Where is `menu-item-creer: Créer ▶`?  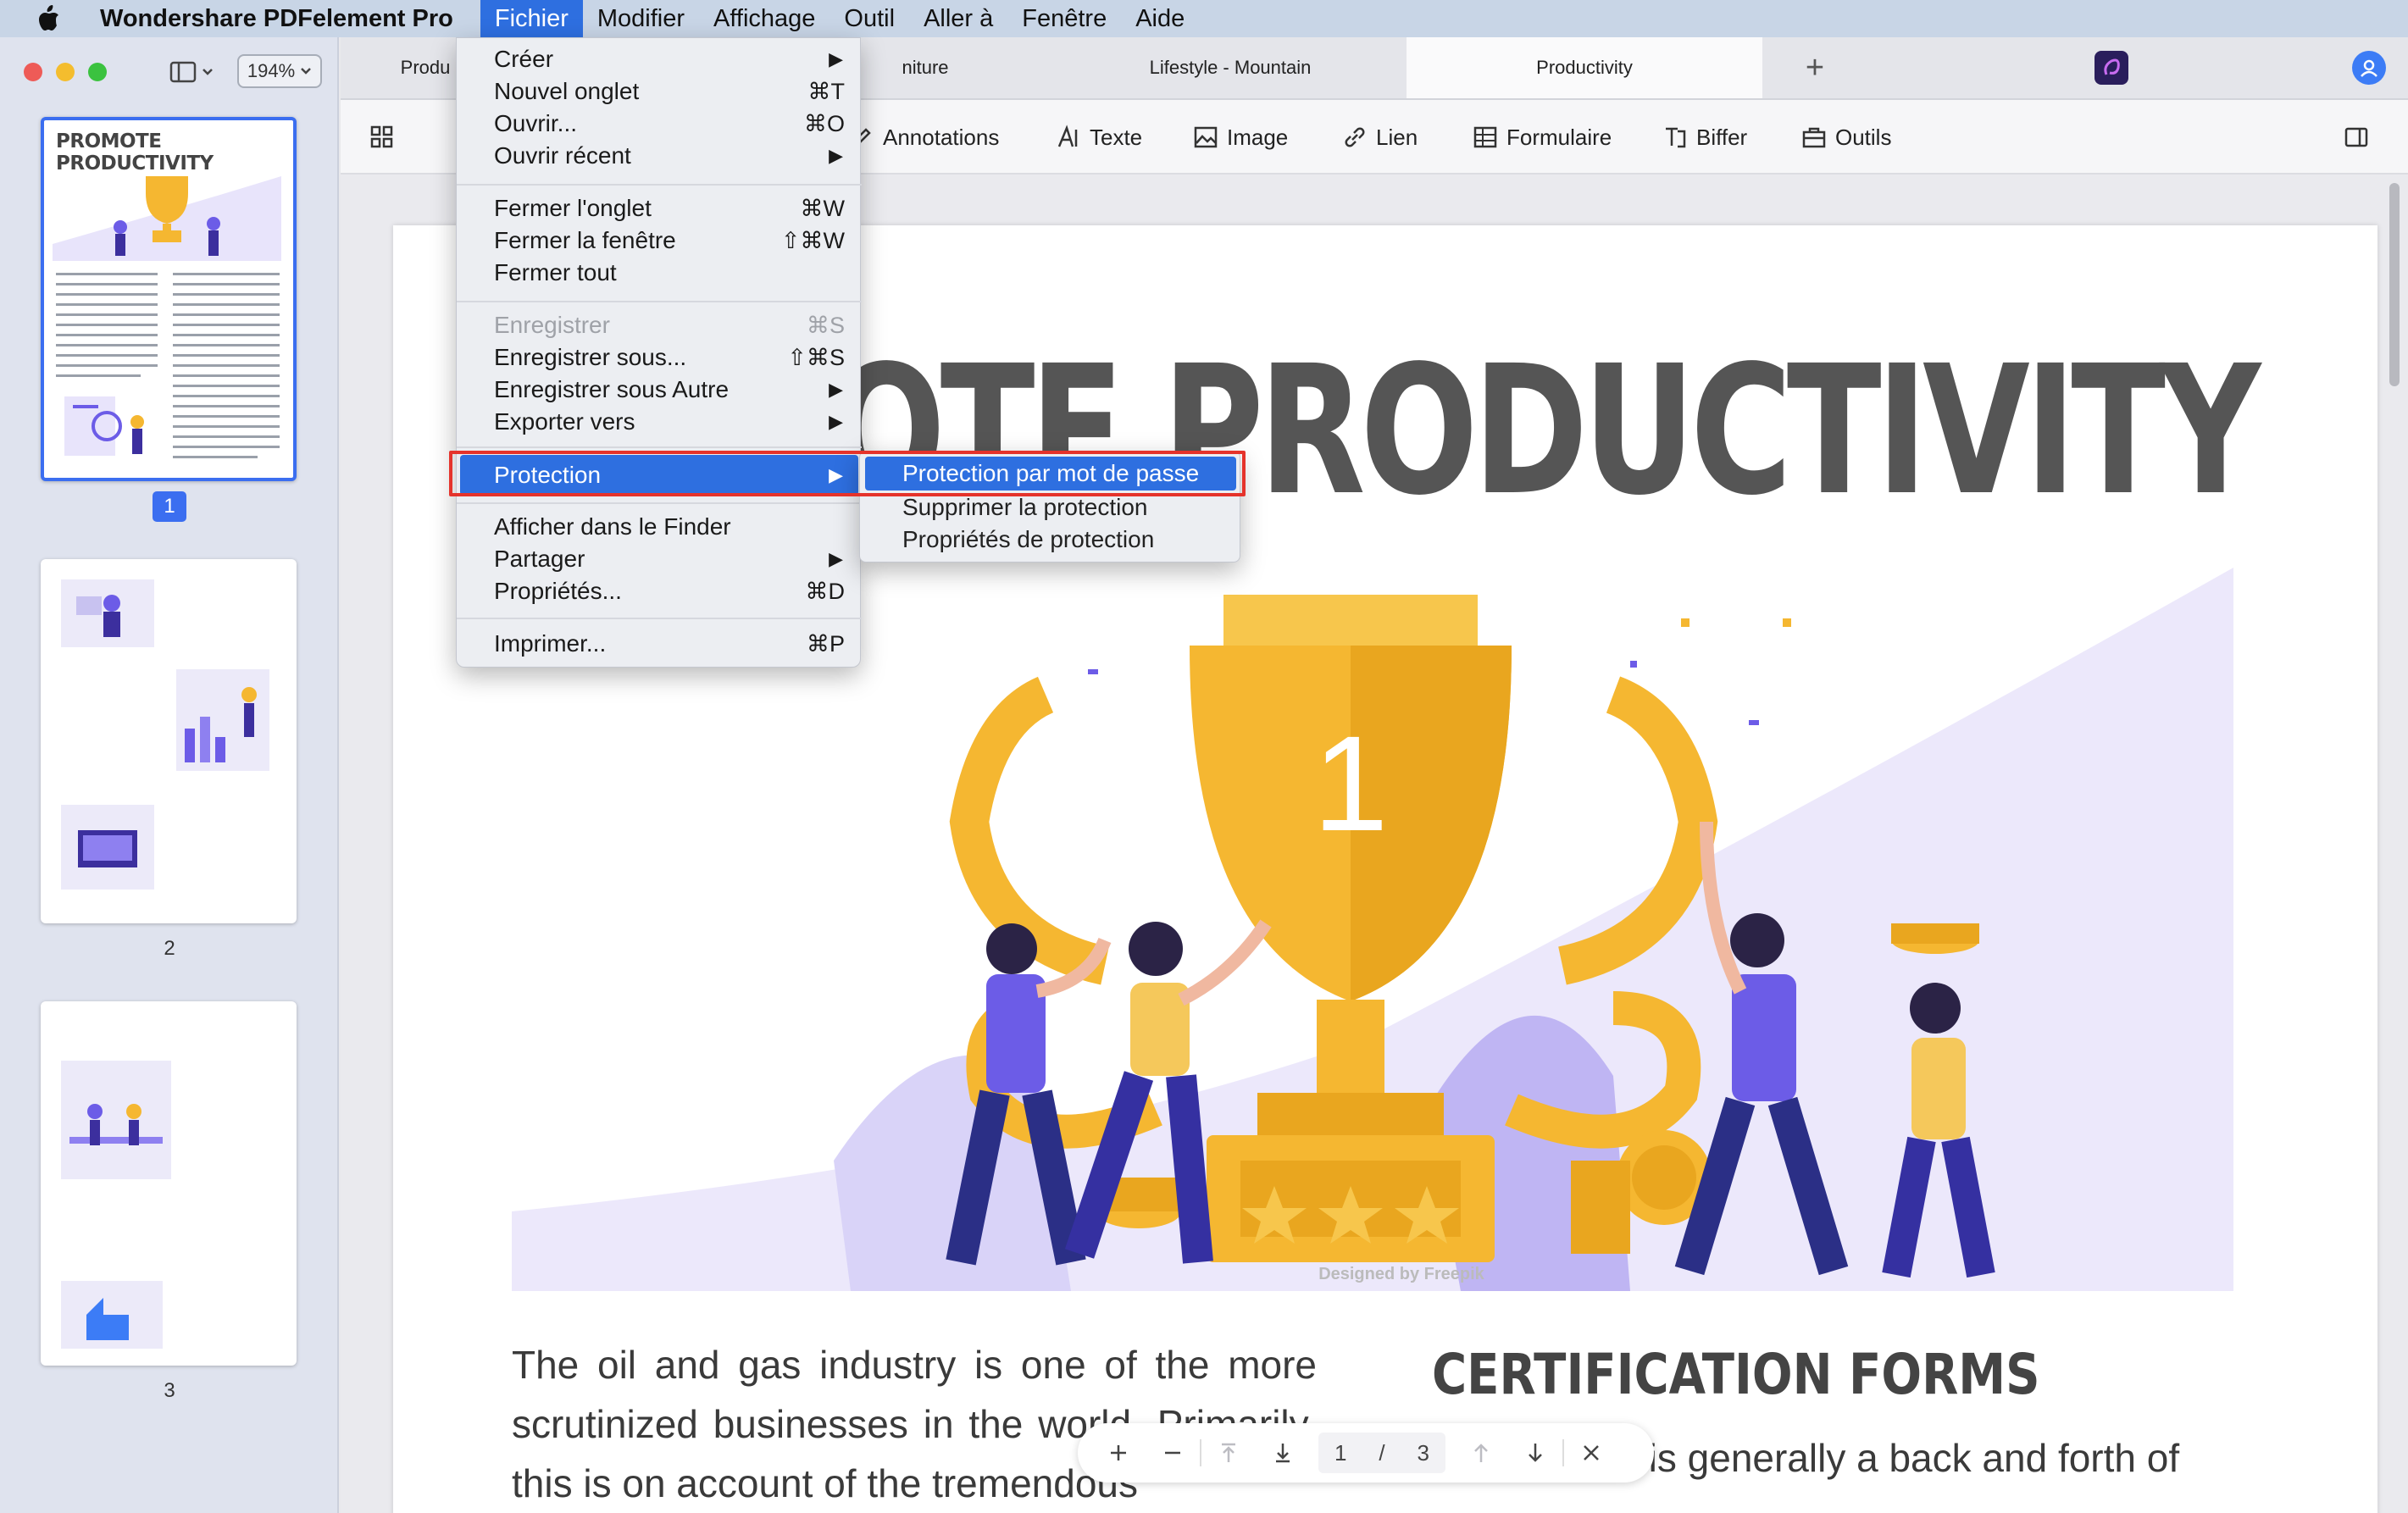 menu-item-creer: Créer ▶ is located at coordinates (660, 59).